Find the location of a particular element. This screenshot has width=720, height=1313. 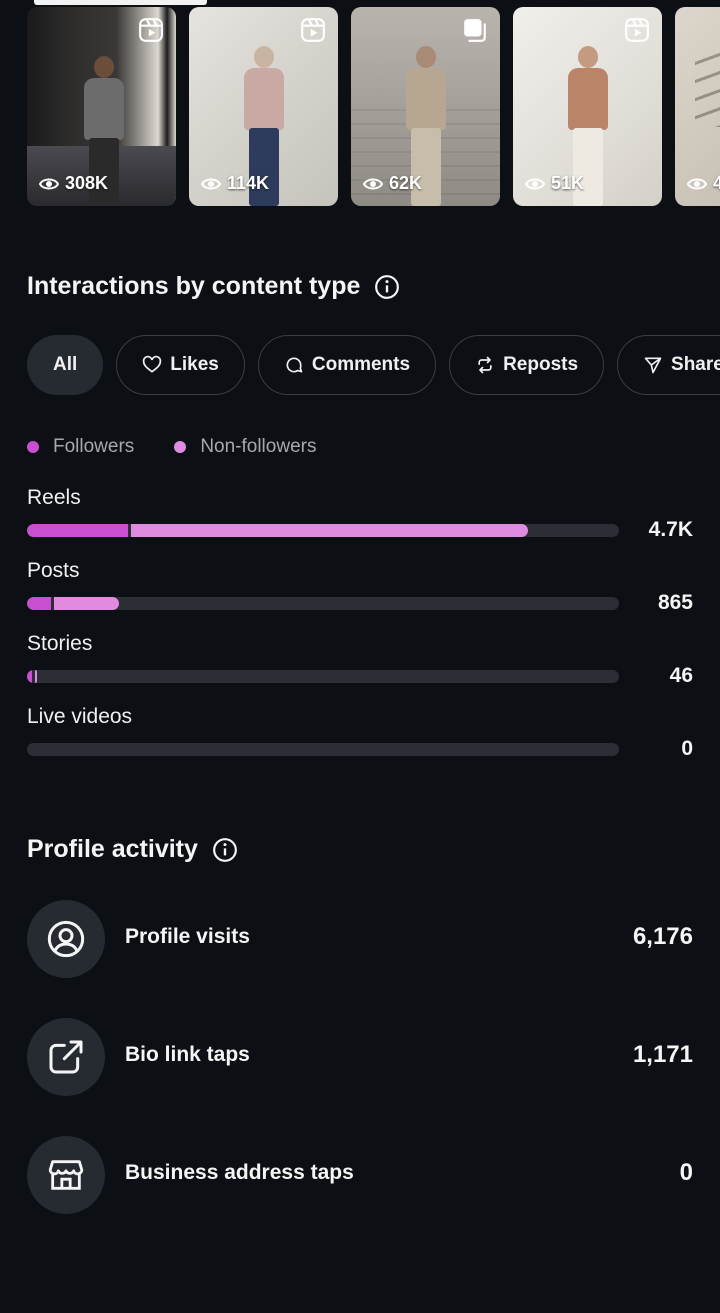

activity-label: Business address taps is located at coordinates (239, 1172).